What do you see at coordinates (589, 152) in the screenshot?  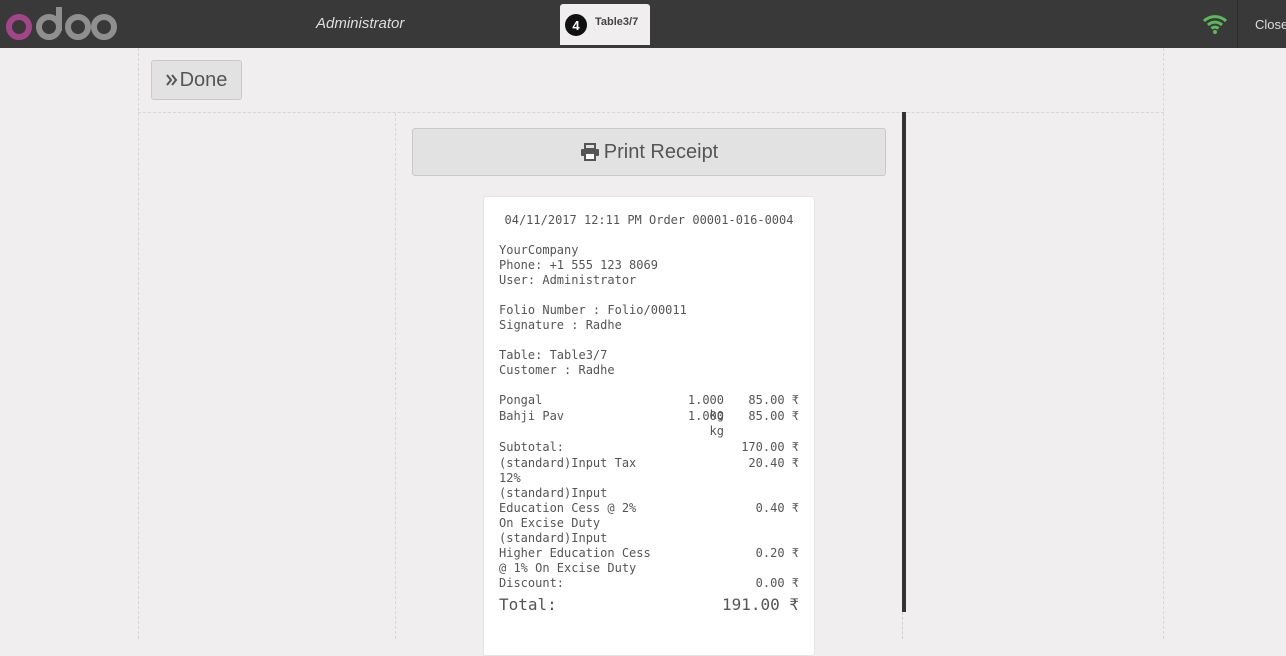 I see `print-icon` at bounding box center [589, 152].